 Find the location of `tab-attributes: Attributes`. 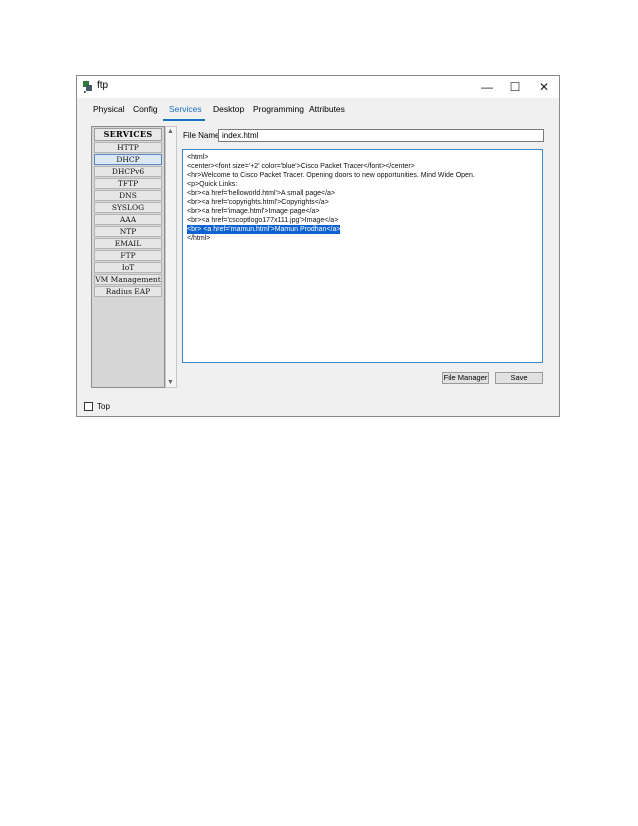

tab-attributes: Attributes is located at coordinates (327, 109).